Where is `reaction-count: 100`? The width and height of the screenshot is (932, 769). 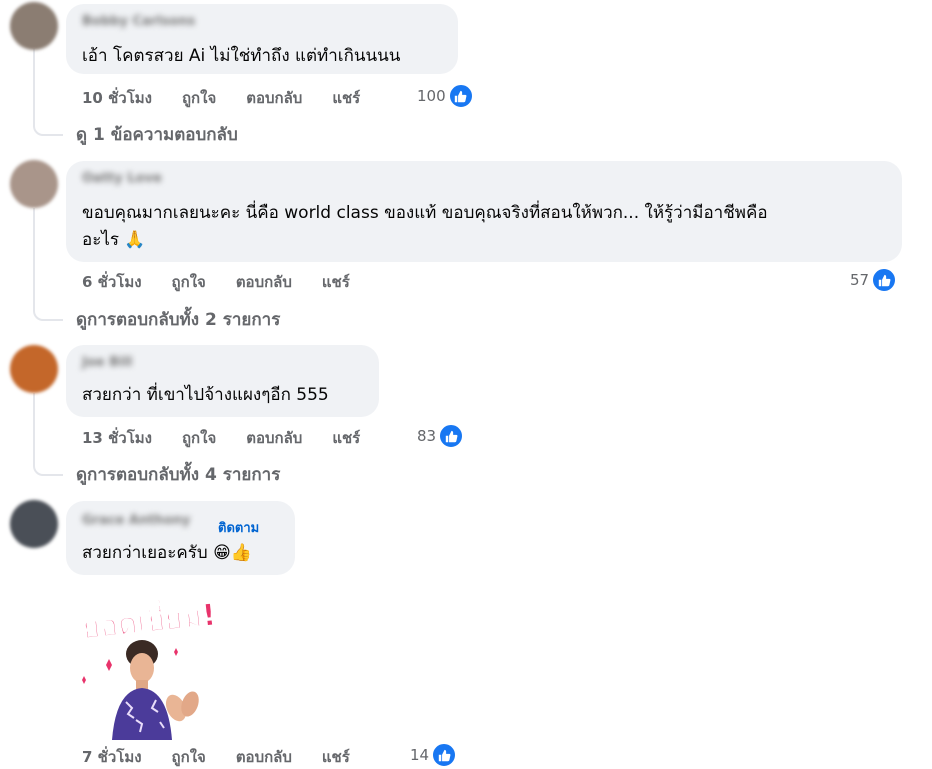
reaction-count: 100 is located at coordinates (445, 96).